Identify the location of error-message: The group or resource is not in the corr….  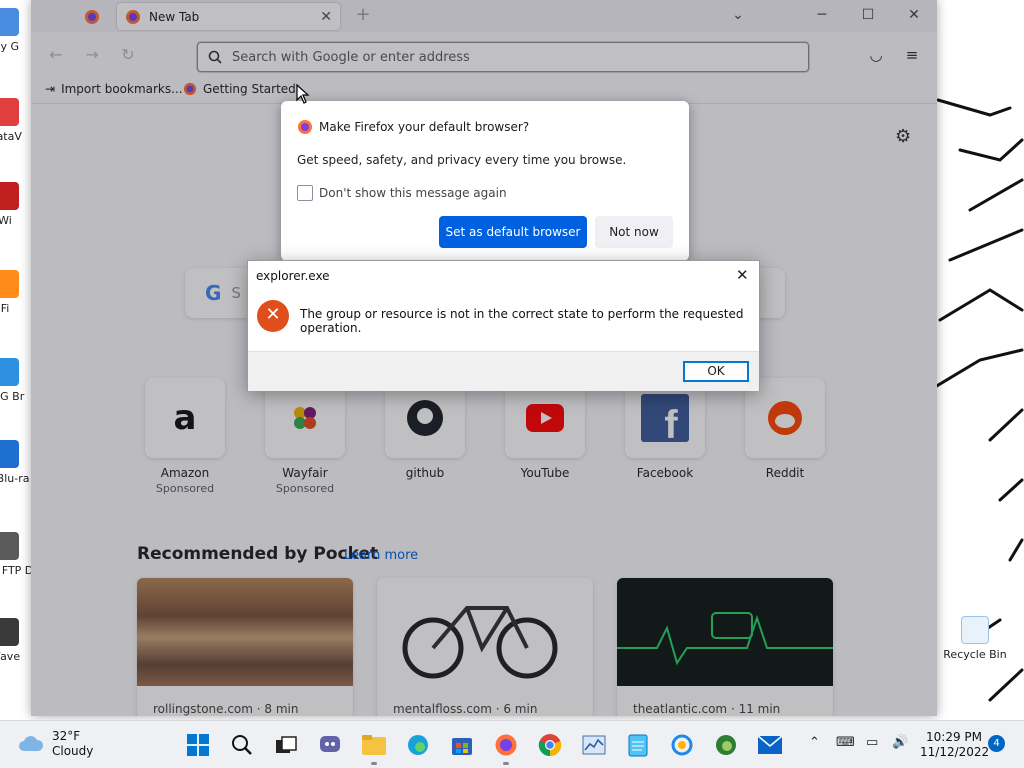
(522, 321).